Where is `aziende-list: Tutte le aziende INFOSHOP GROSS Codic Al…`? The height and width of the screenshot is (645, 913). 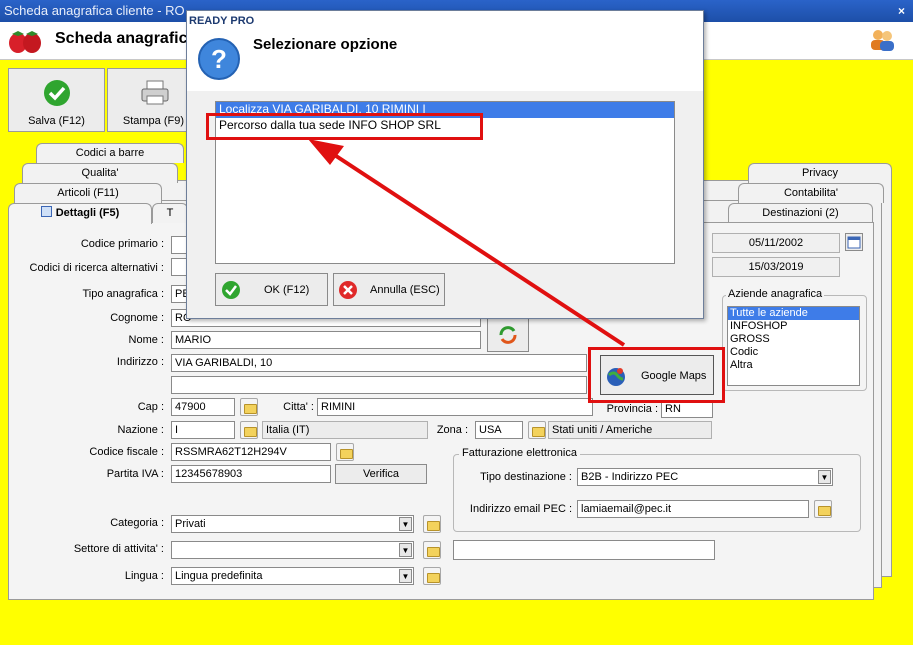
aziende-list: Tutte le aziende INFOSHOP GROSS Codic Al… is located at coordinates (793, 346).